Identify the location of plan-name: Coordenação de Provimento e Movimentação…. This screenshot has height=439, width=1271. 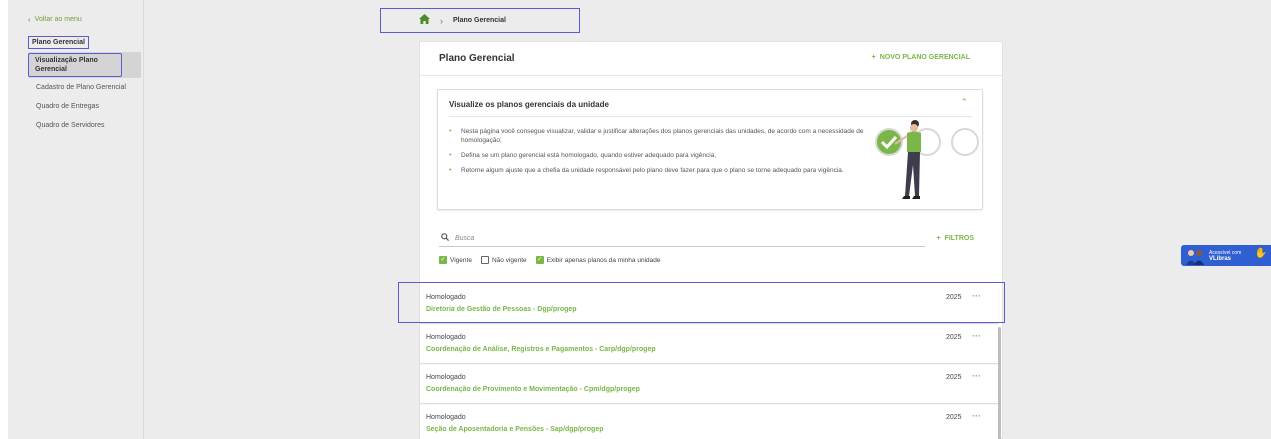
(533, 389).